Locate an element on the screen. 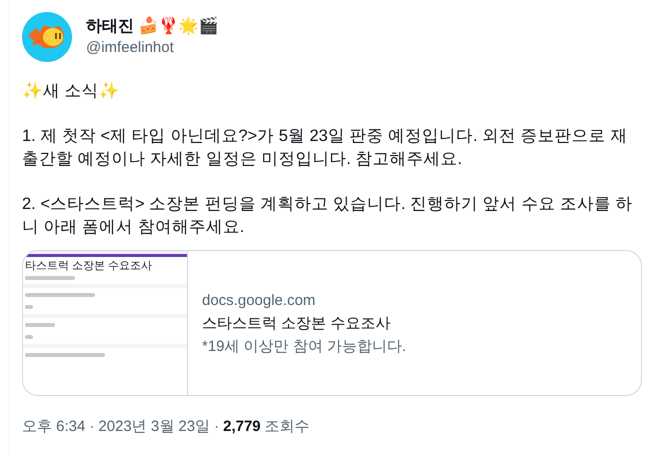 The height and width of the screenshot is (455, 662). card-description: *19세 이상만 참여 가능합니다. is located at coordinates (304, 346).